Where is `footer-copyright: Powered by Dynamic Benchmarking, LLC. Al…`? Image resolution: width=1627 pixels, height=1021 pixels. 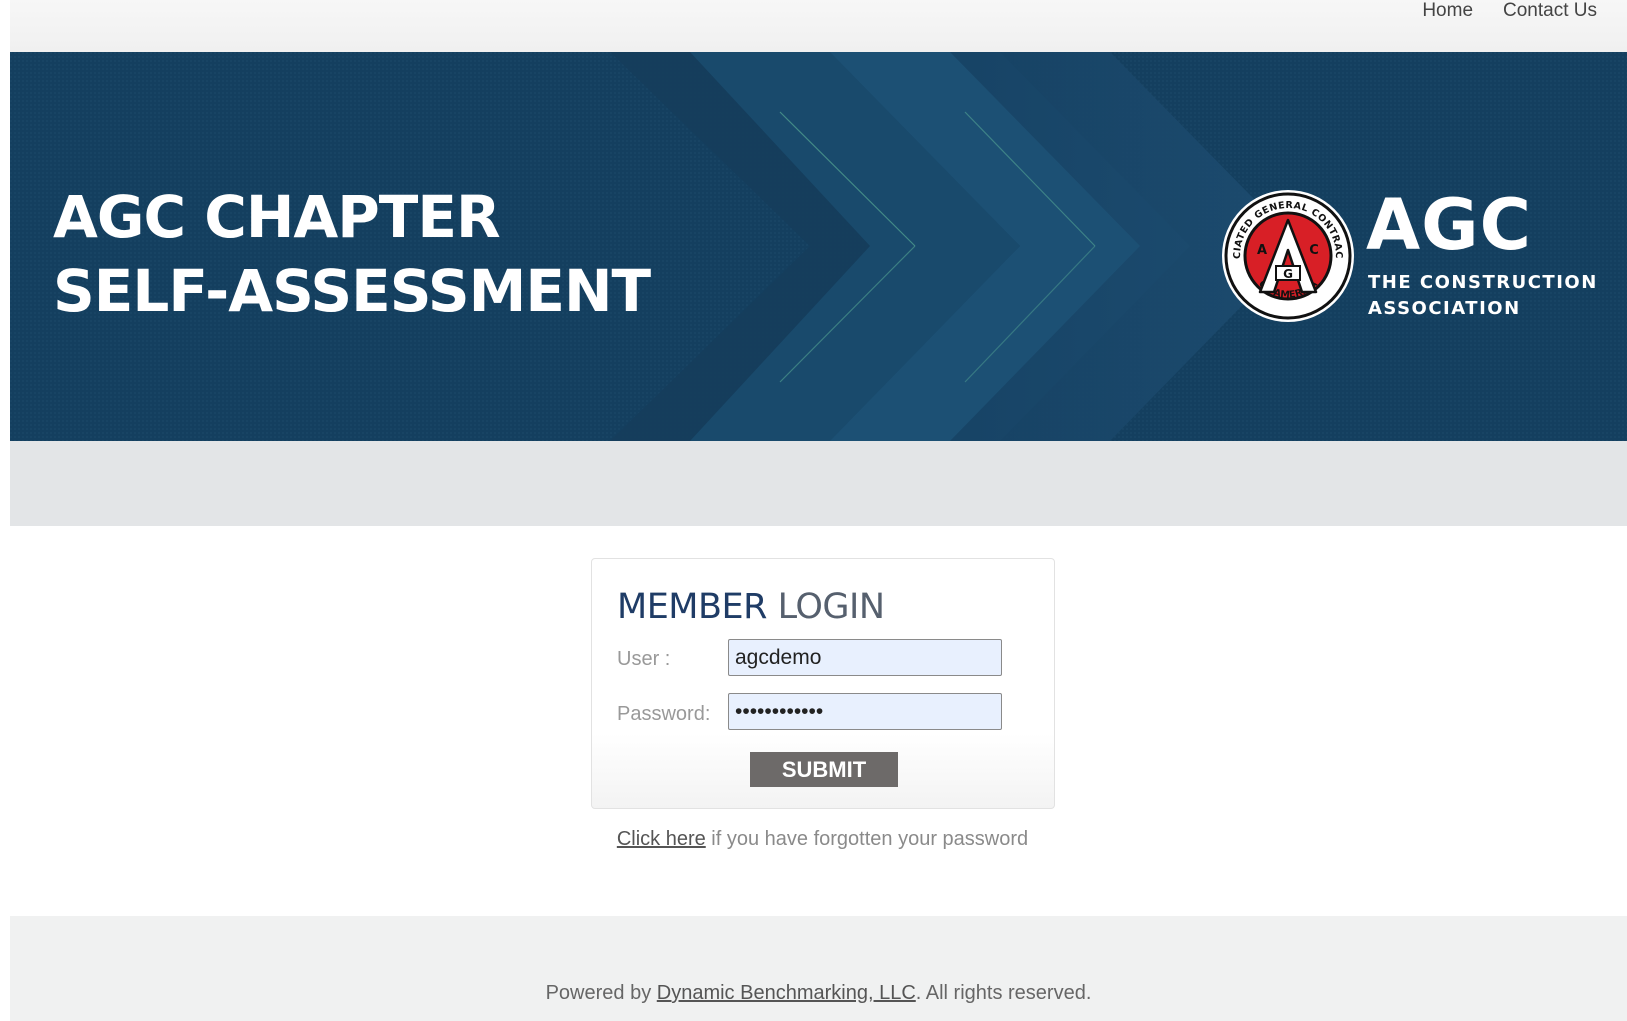 footer-copyright: Powered by Dynamic Benchmarking, LLC. Al… is located at coordinates (818, 993).